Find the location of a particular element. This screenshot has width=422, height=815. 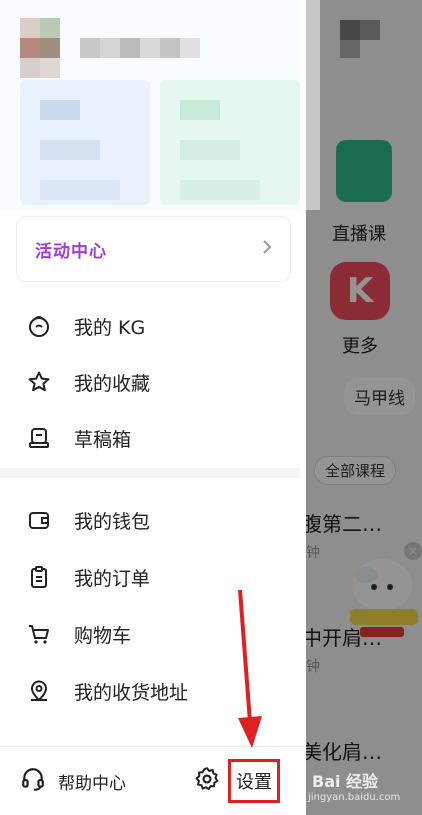

cart-icon is located at coordinates (39, 634).